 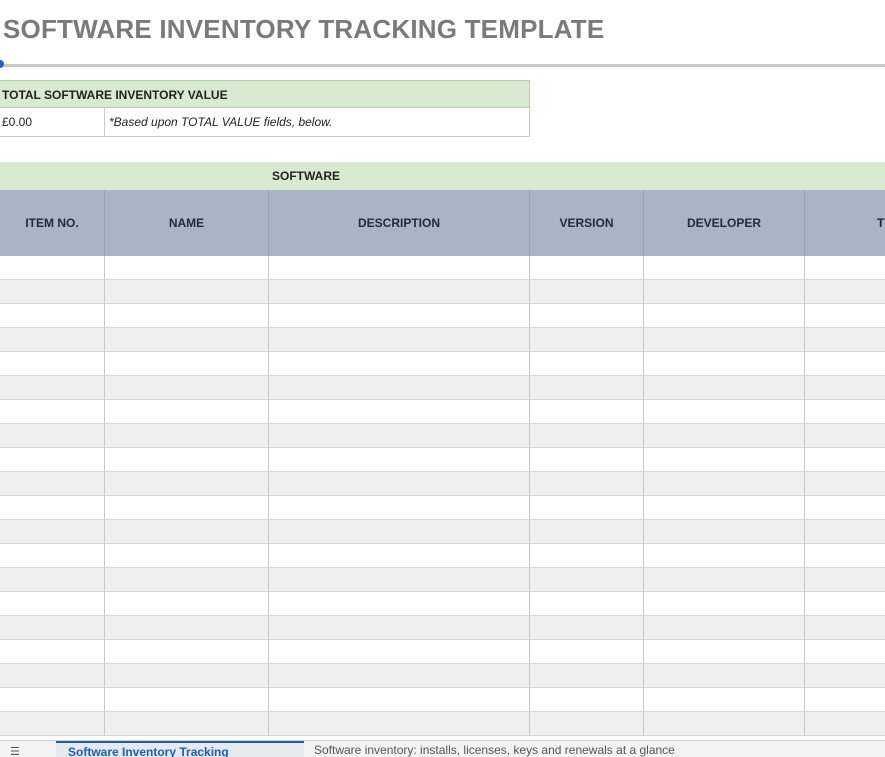 What do you see at coordinates (52, 223) in the screenshot?
I see `col-header-item-no: ITEM NO.` at bounding box center [52, 223].